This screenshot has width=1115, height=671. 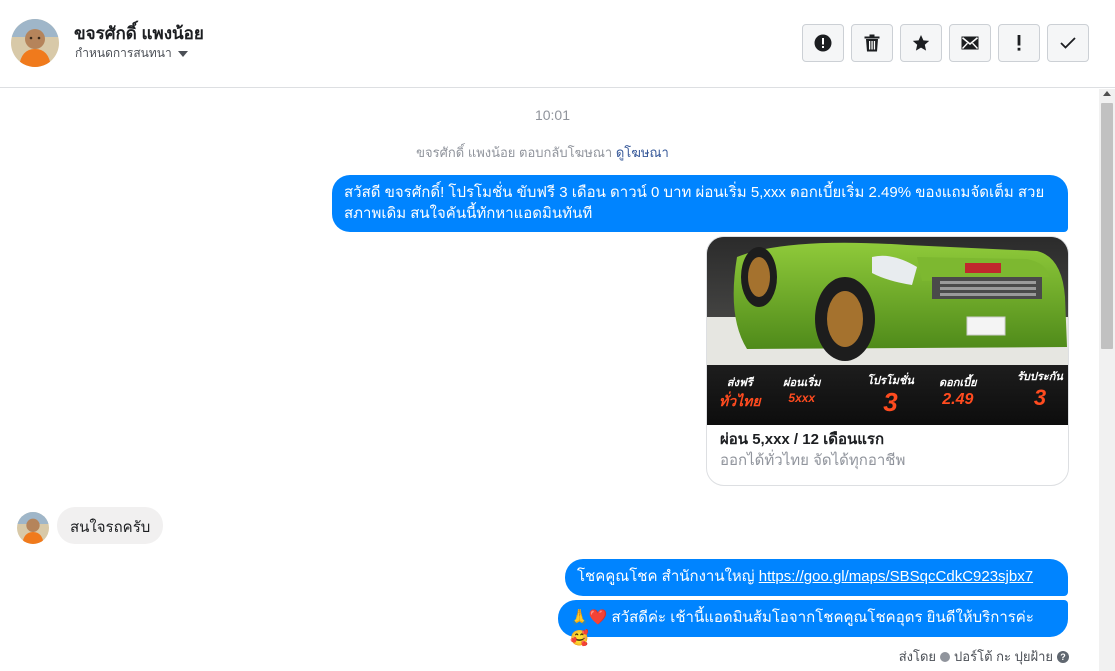 What do you see at coordinates (1063, 656) in the screenshot?
I see `help-icon: ?` at bounding box center [1063, 656].